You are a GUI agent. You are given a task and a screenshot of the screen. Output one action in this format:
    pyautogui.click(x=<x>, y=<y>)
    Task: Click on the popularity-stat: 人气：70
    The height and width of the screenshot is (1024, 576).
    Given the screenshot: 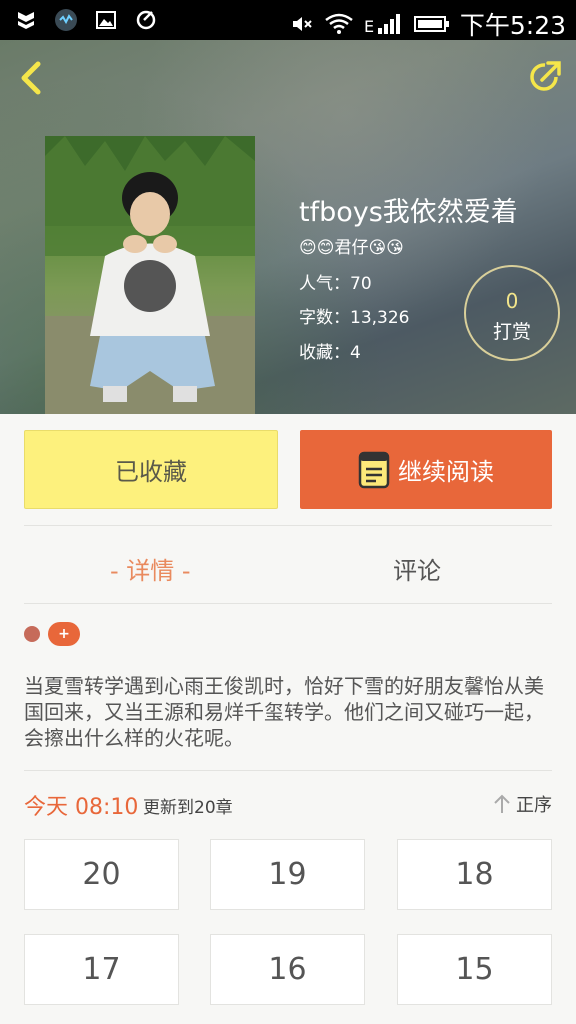 What is the action you would take?
    pyautogui.click(x=335, y=281)
    